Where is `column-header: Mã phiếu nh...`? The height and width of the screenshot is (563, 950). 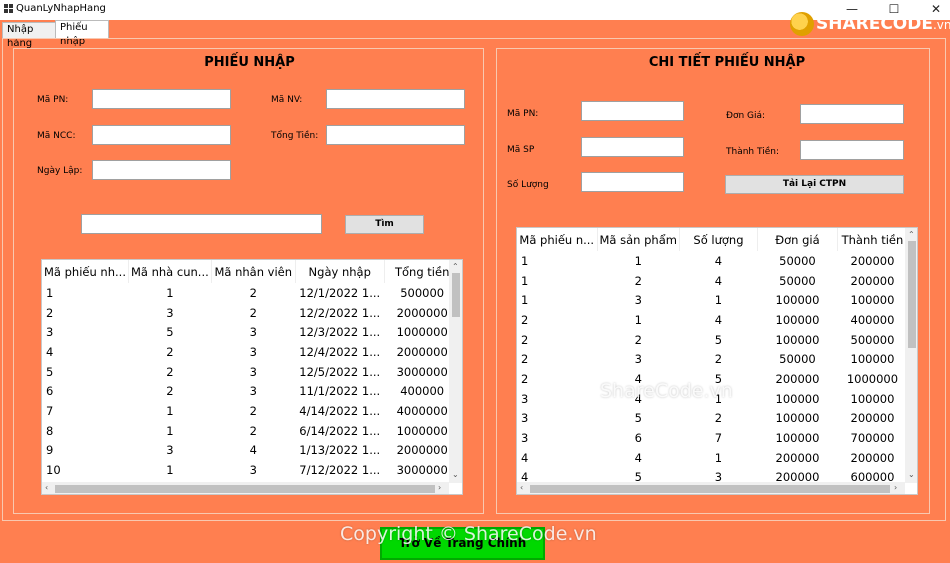
column-header: Mã phiếu nh... is located at coordinates (85, 271).